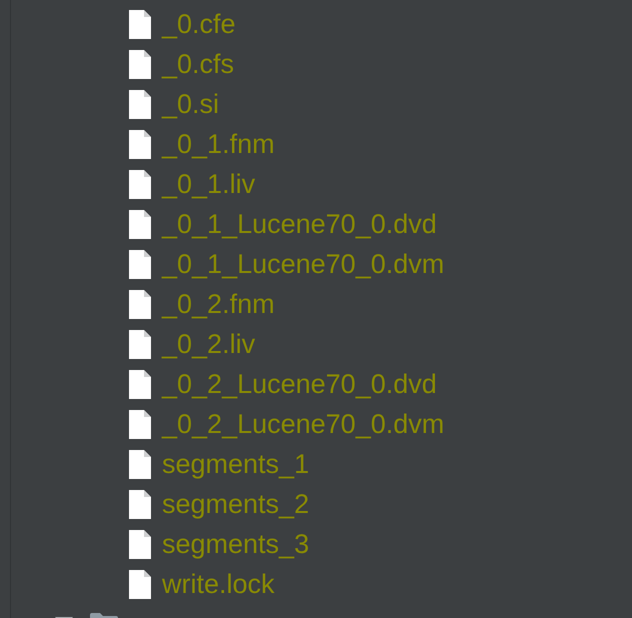 This screenshot has height=618, width=632. What do you see at coordinates (182, 24) in the screenshot?
I see `tree-item: _0.cfe` at bounding box center [182, 24].